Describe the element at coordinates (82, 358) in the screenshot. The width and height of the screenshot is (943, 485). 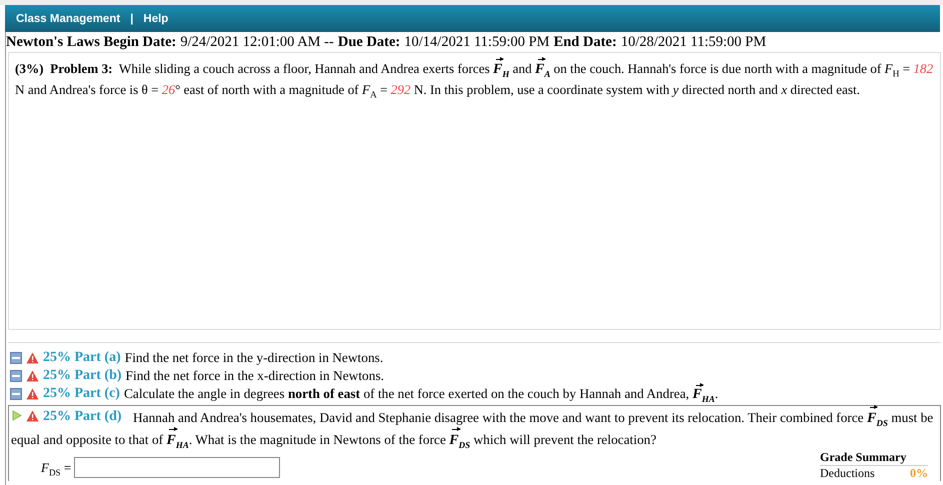
I see `part-link: 25% Part (a)` at that location.